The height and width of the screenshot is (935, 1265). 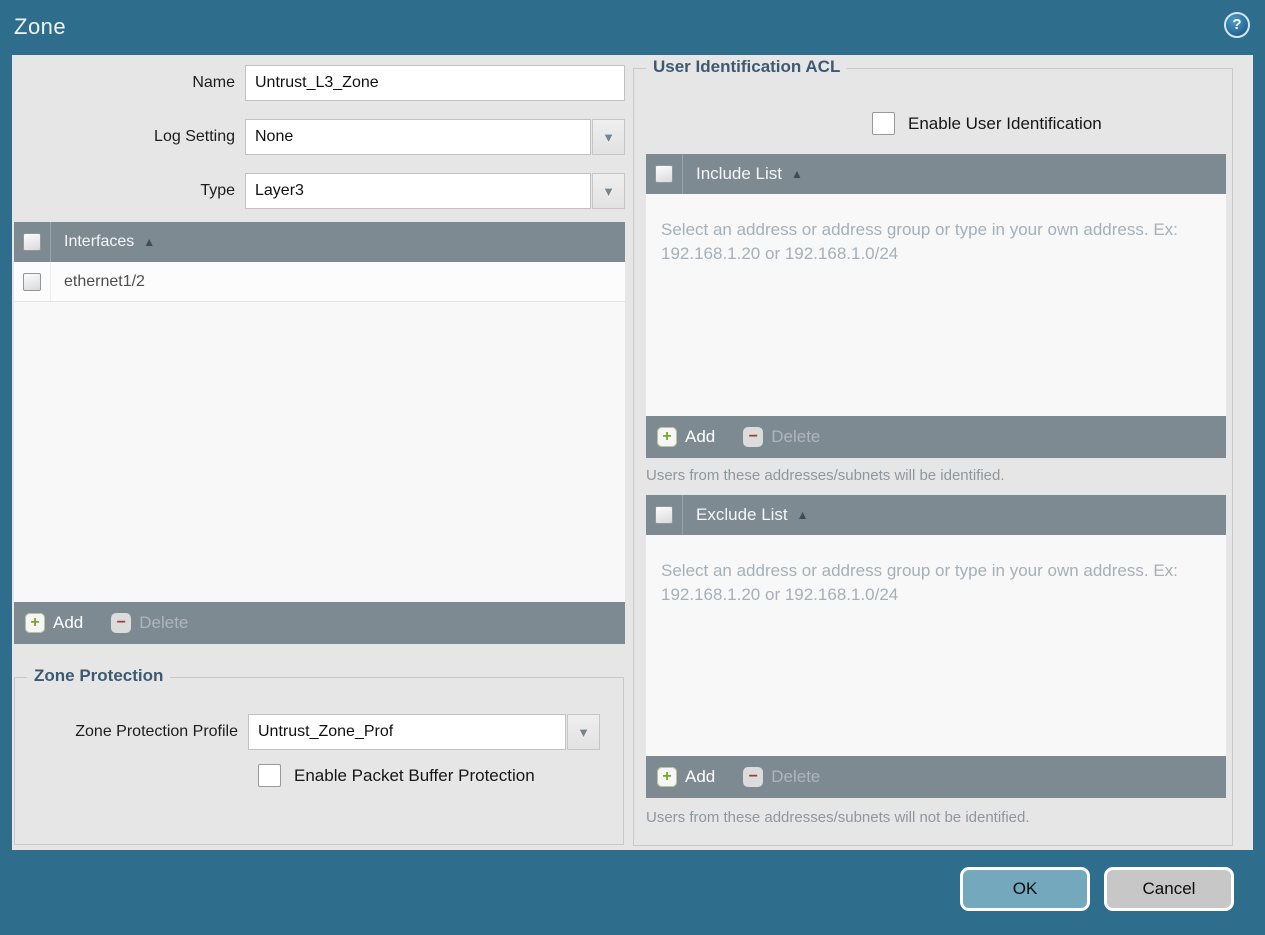 I want to click on user-identification-acl-legend: User Identification ACL, so click(x=747, y=67).